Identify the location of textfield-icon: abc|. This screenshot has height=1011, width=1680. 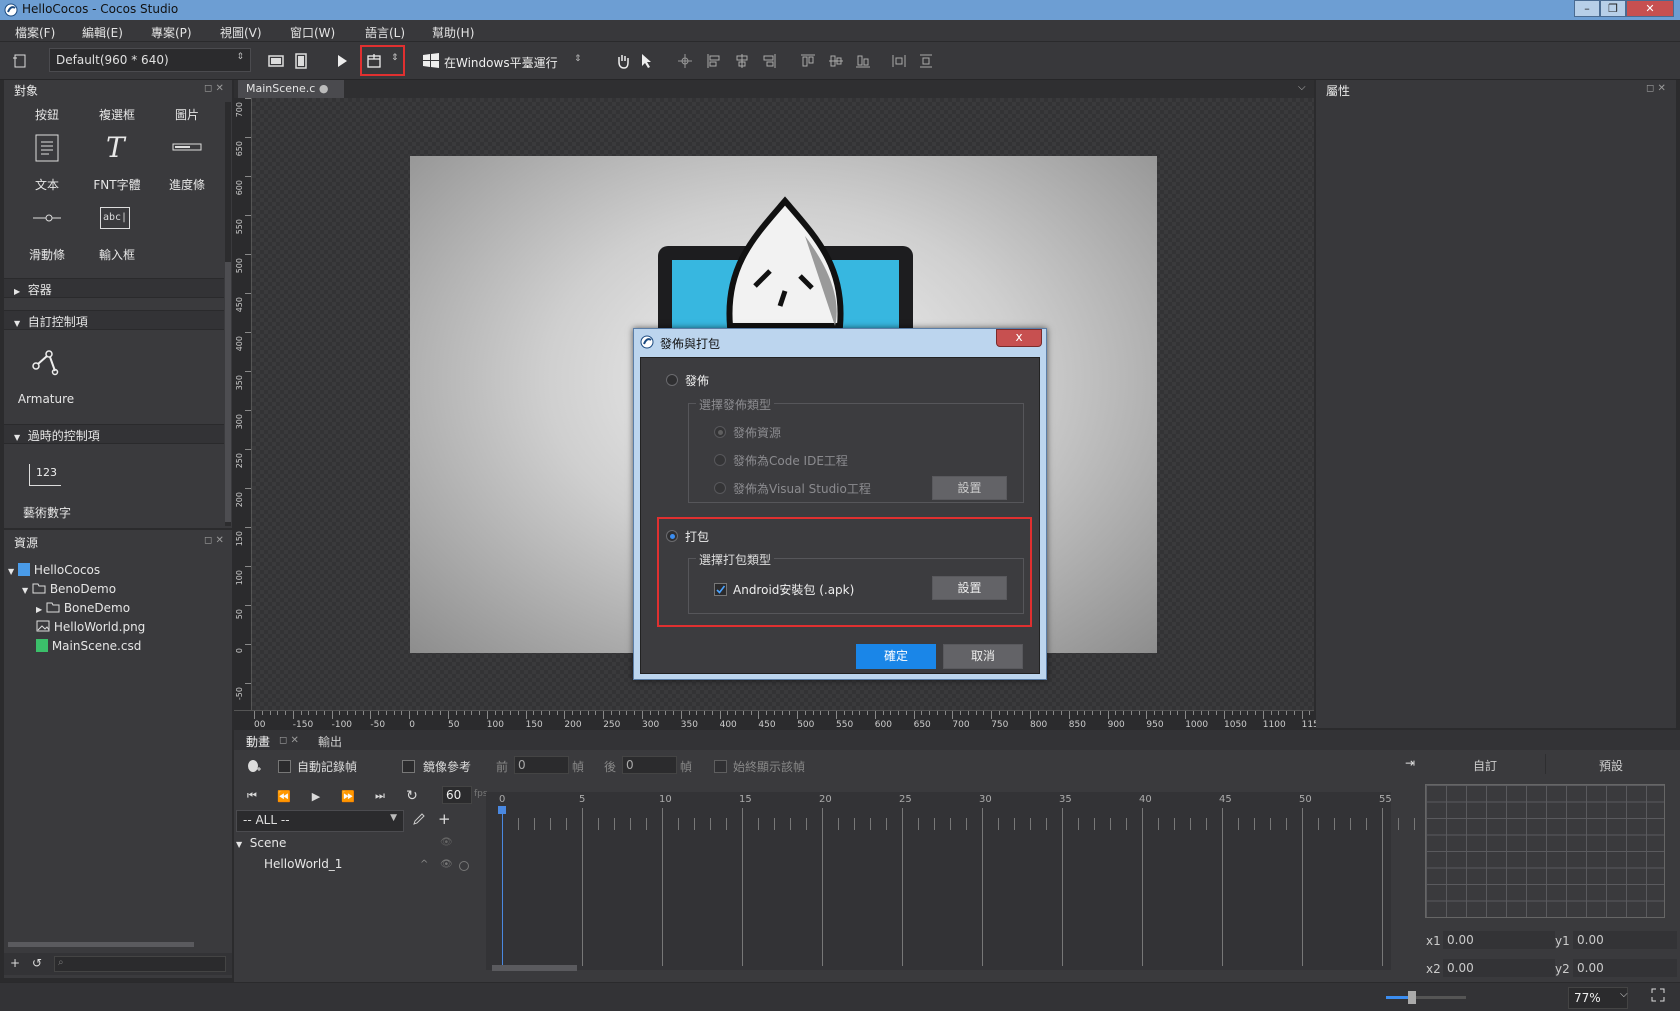
(115, 218).